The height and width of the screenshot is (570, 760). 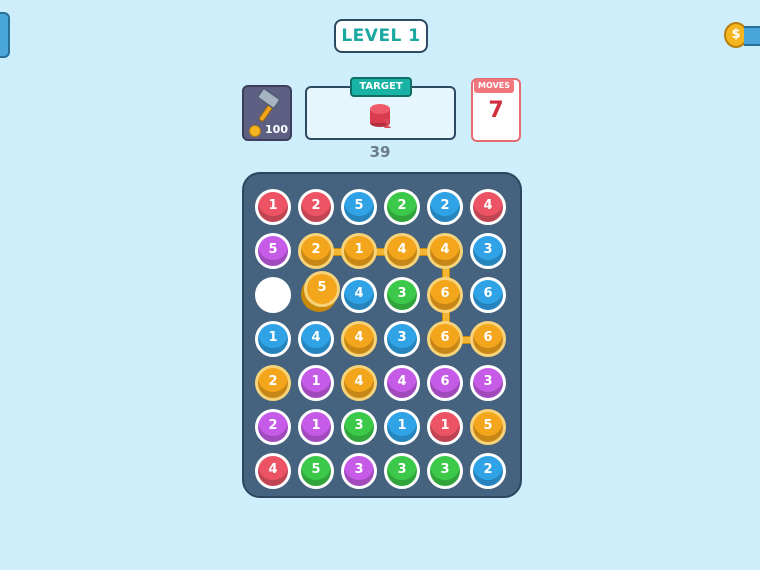 What do you see at coordinates (316, 207) in the screenshot?
I see `chip-red: 2` at bounding box center [316, 207].